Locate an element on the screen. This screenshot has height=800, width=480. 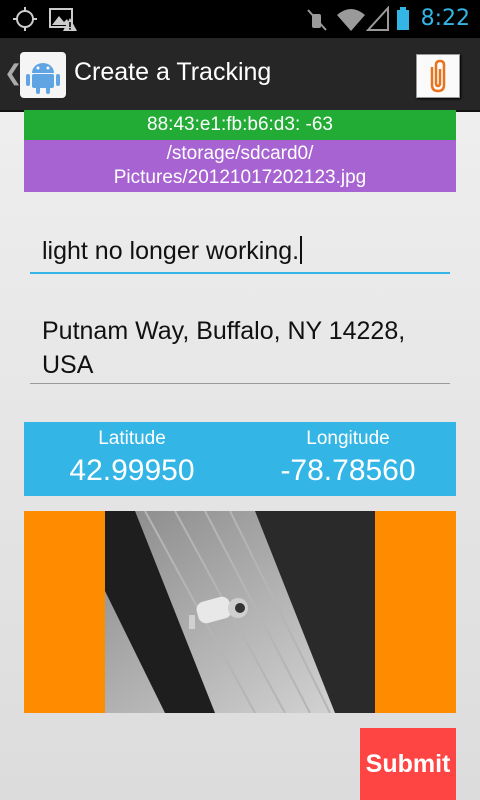
description-input: light no longer working. is located at coordinates (240, 252).